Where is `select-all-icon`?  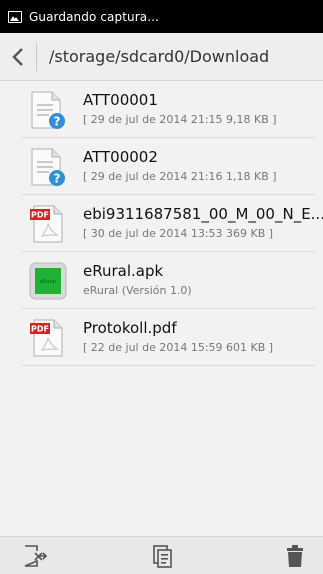
select-all-icon is located at coordinates (36, 556).